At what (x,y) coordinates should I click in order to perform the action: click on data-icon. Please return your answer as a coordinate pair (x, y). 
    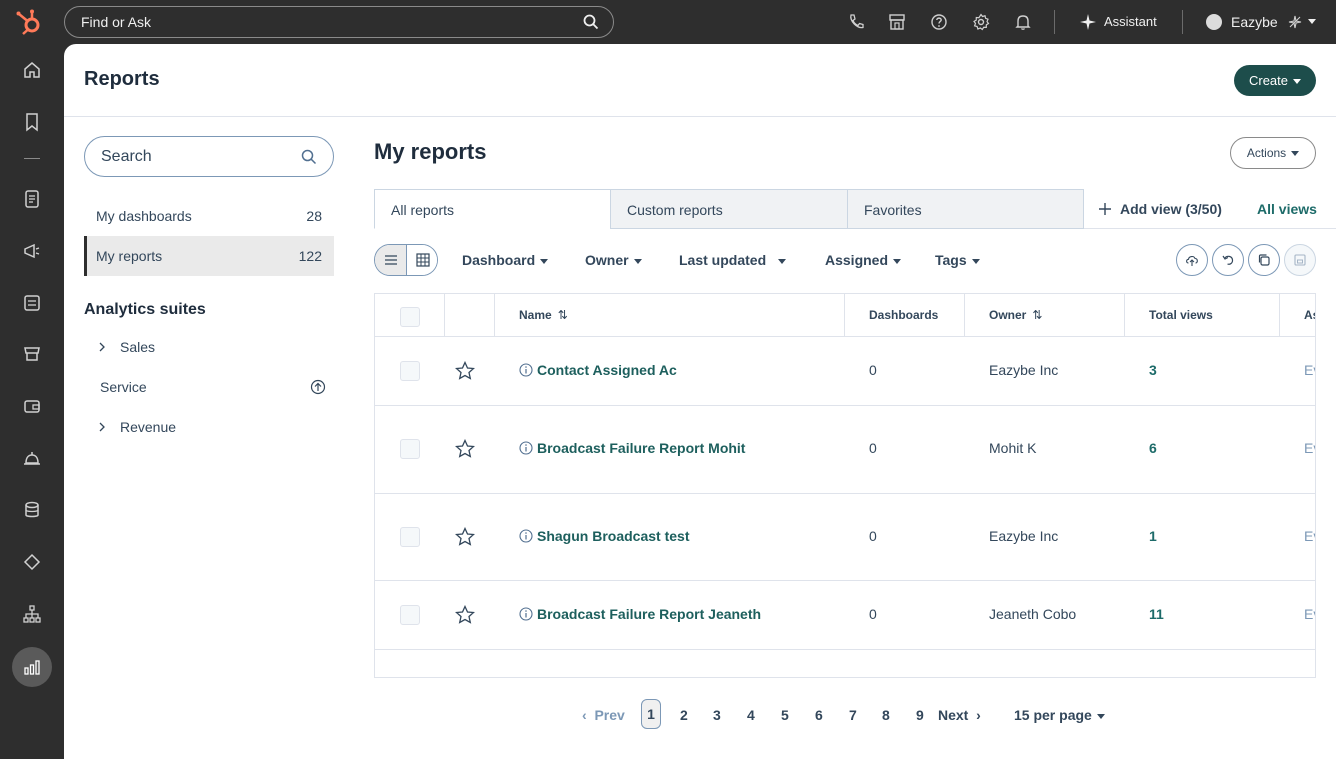
    Looking at the image, I should click on (32, 510).